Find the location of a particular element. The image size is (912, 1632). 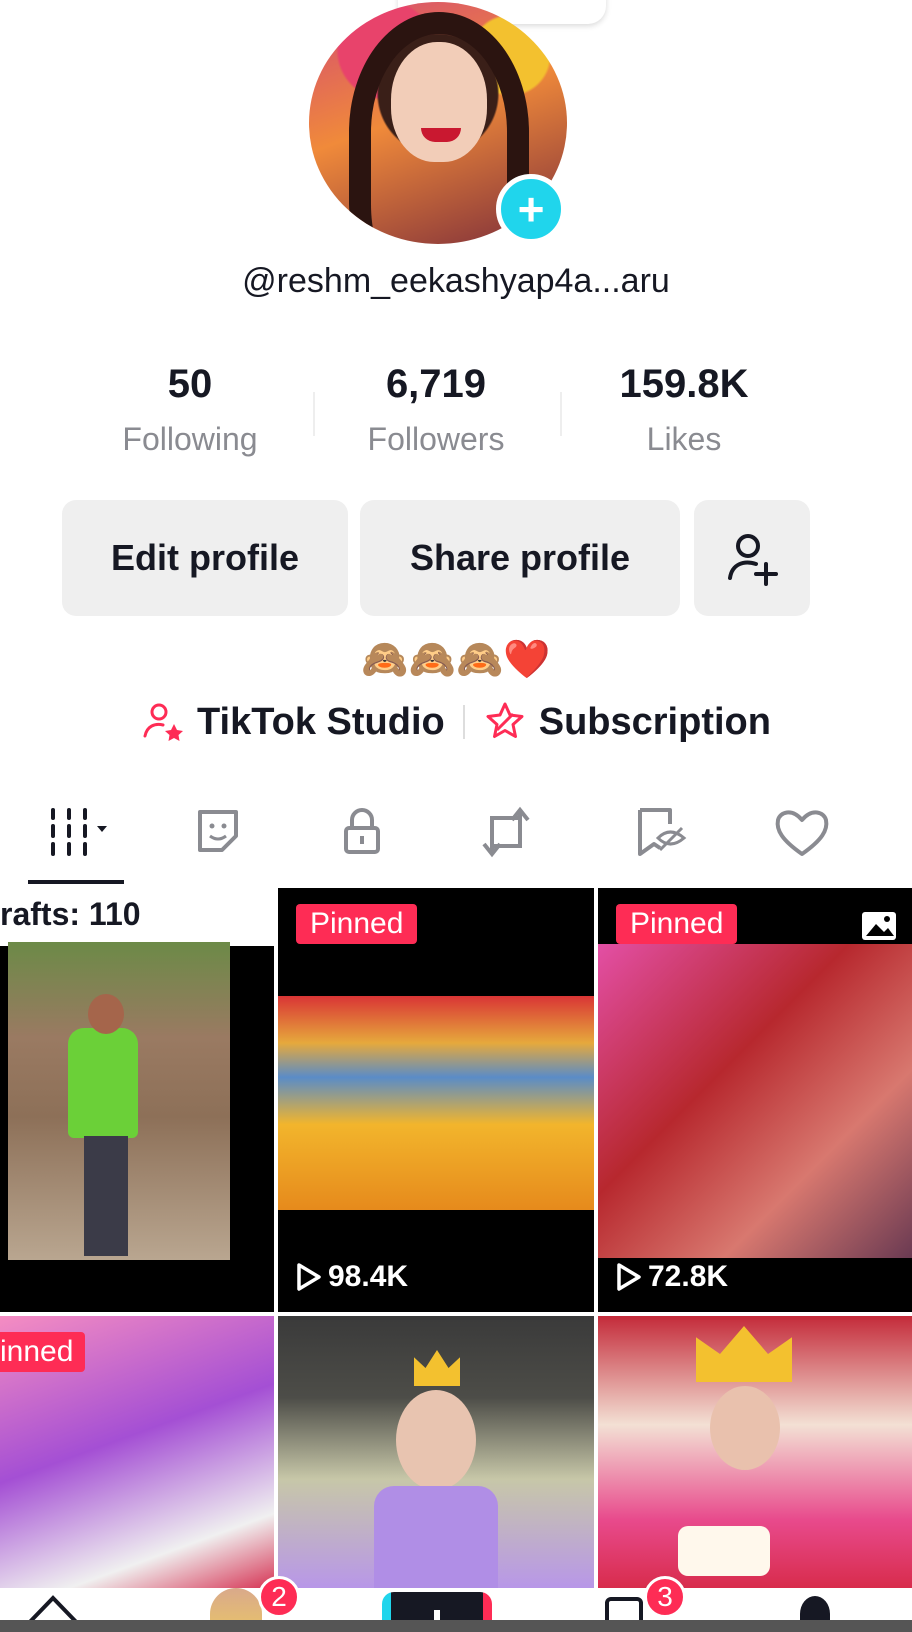

stat-following: 50 Following is located at coordinates (190, 410).